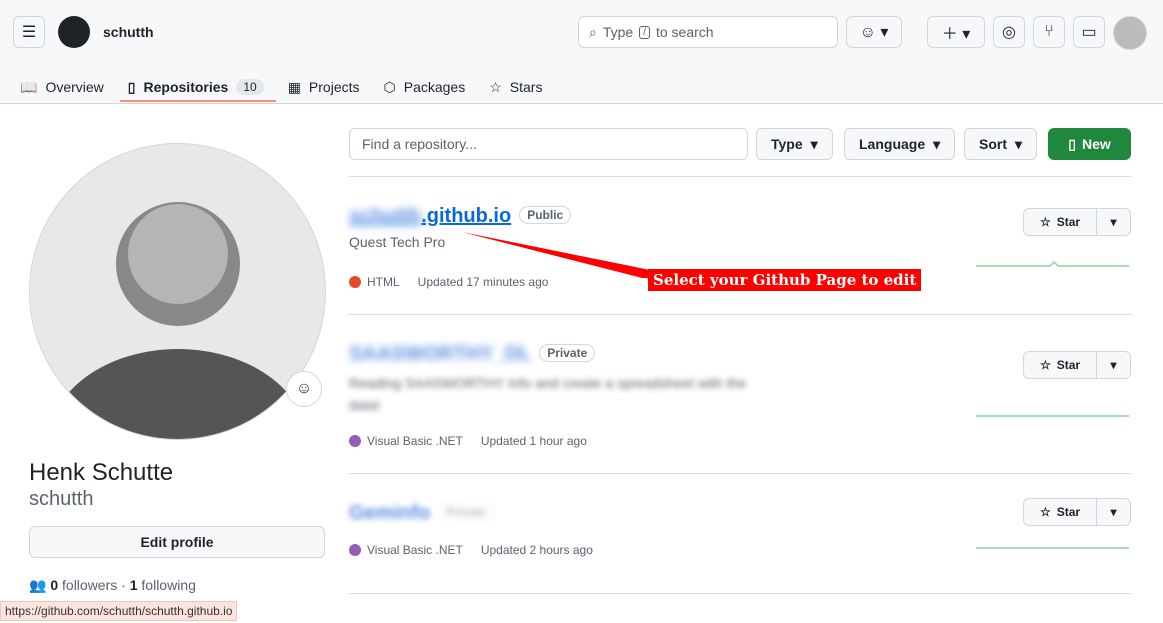 Image resolution: width=1163 pixels, height=623 pixels. I want to click on set-status-button: ☺, so click(304, 389).